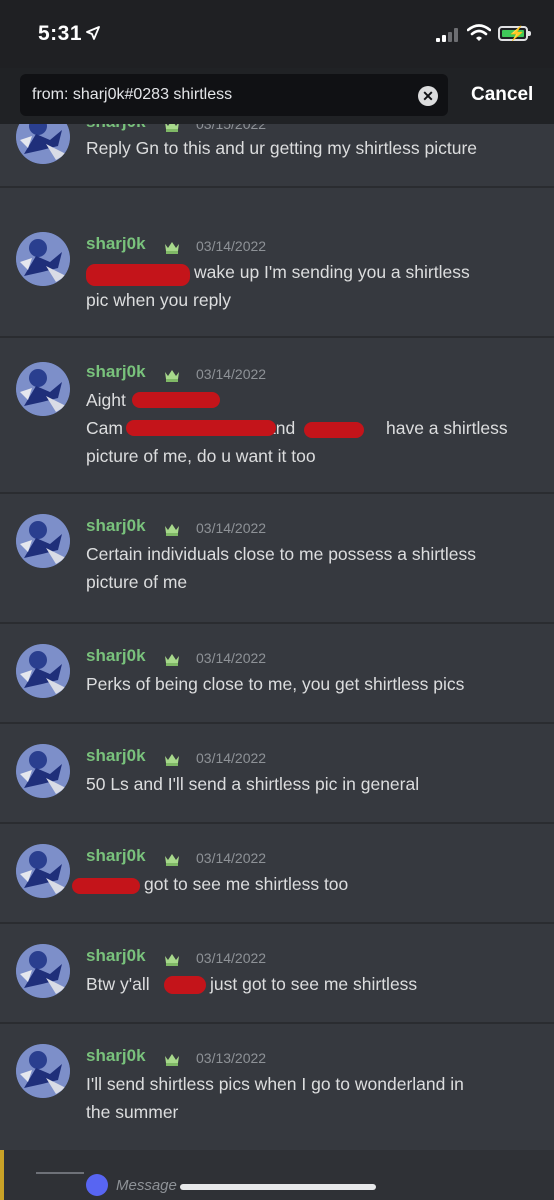  Describe the element at coordinates (314, 984) in the screenshot. I see `message-text: just got to see me shirtless` at that location.